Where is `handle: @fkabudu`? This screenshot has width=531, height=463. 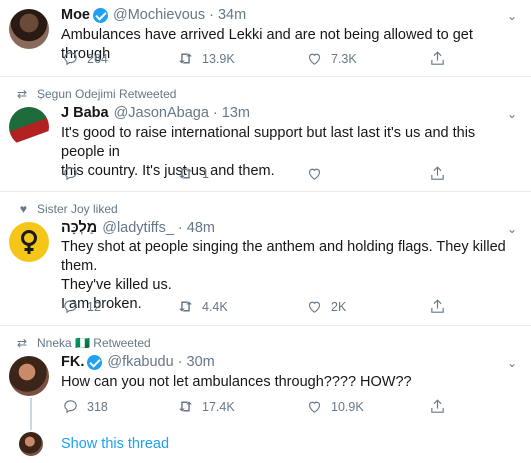 handle: @fkabudu is located at coordinates (140, 362).